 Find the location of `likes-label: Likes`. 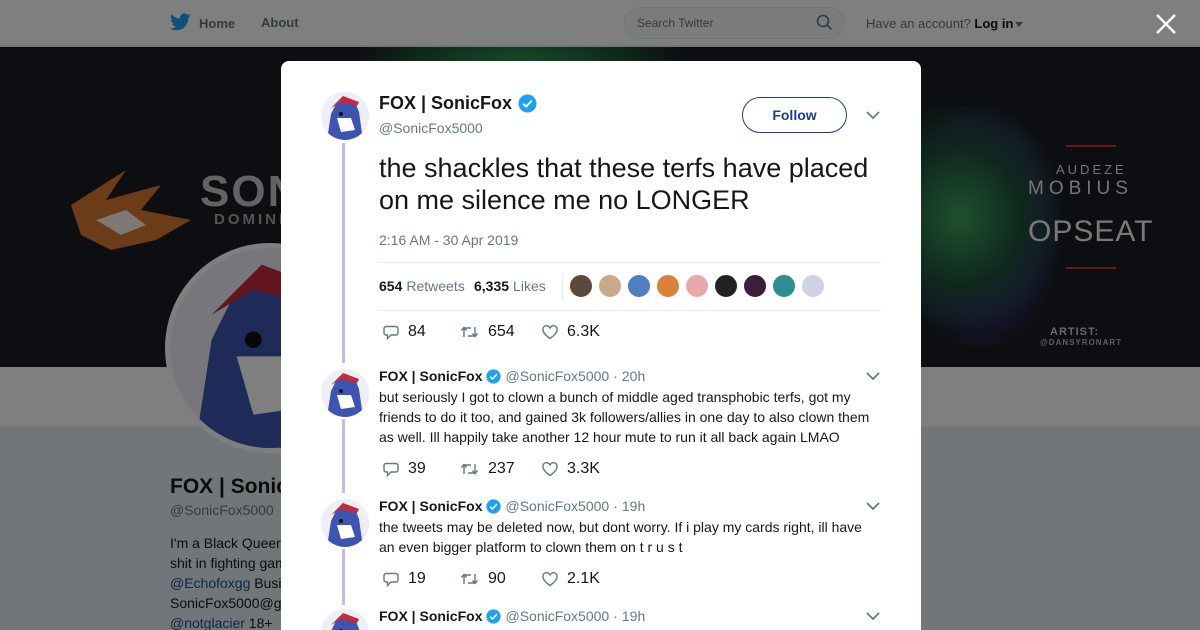

likes-label: Likes is located at coordinates (529, 286).